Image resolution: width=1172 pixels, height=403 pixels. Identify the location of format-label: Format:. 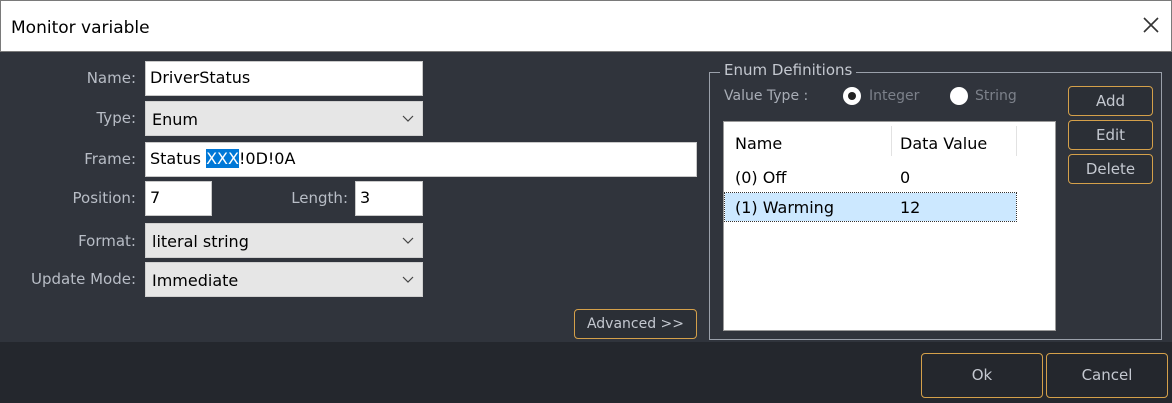
(107, 241).